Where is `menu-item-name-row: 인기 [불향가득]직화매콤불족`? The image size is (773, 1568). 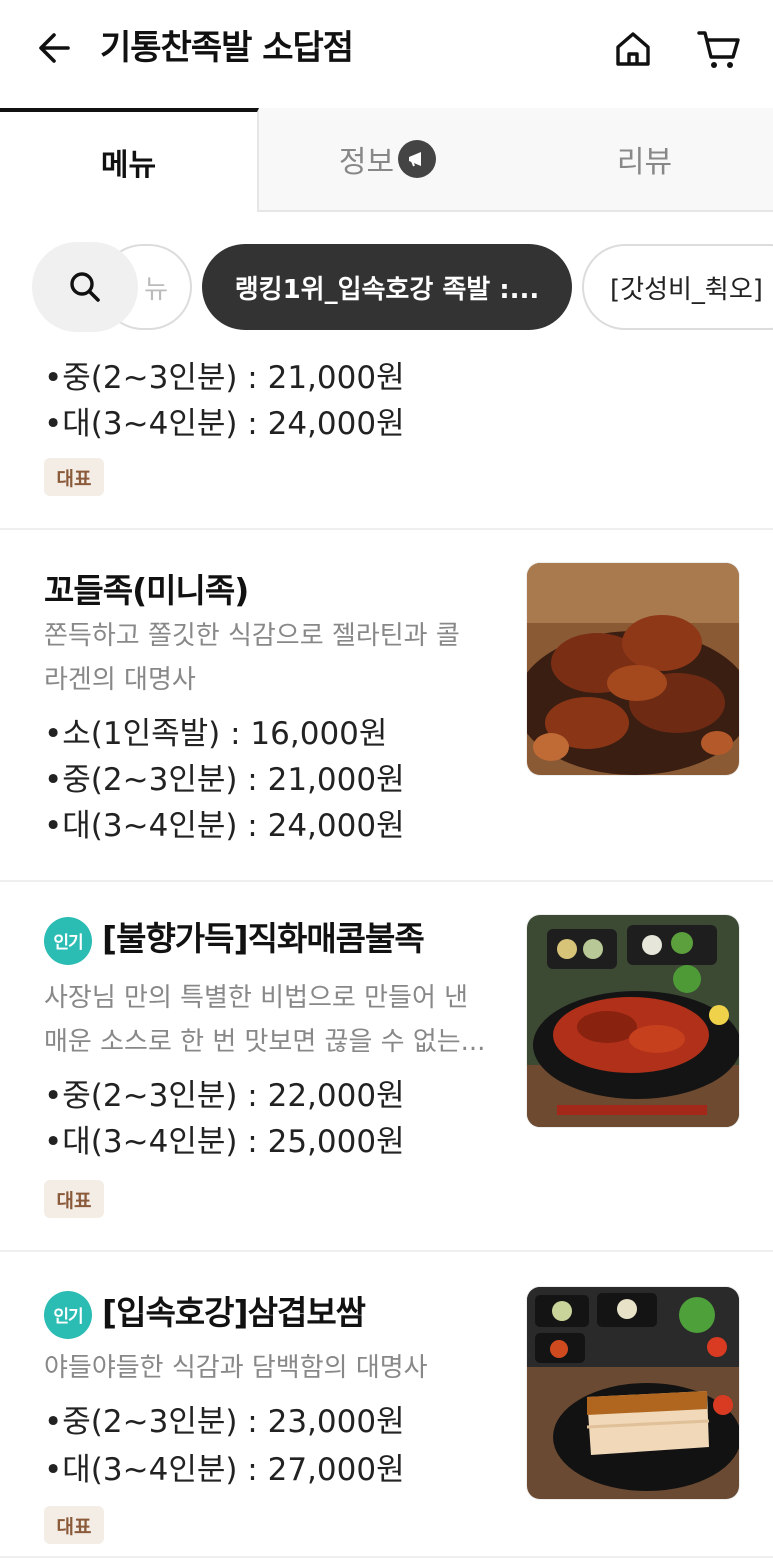 menu-item-name-row: 인기 [불향가득]직화매콤불족 is located at coordinates (234, 938).